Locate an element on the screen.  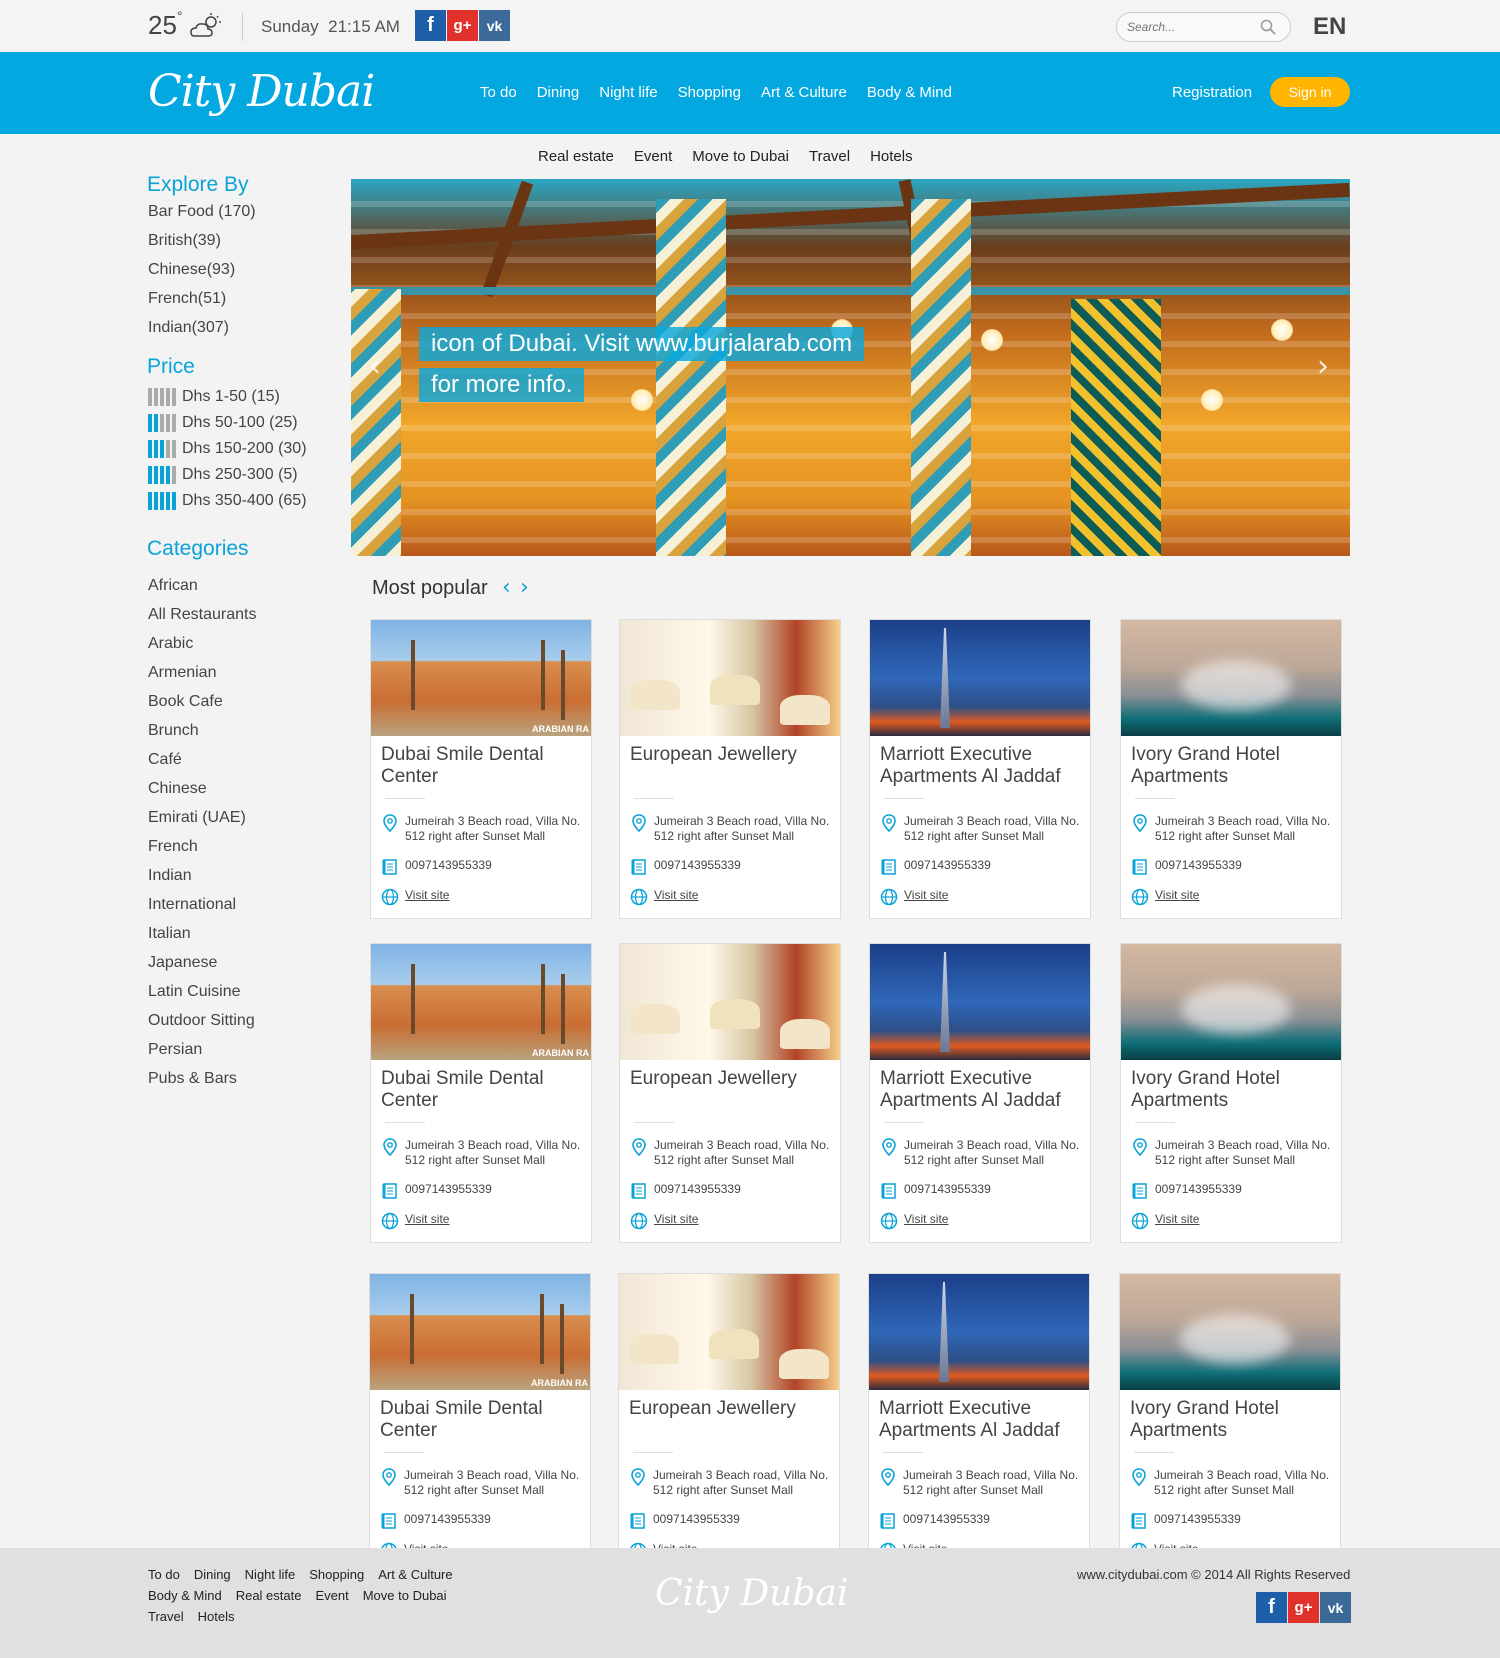
footer-nav-link: Body & Mind is located at coordinates (185, 1595).